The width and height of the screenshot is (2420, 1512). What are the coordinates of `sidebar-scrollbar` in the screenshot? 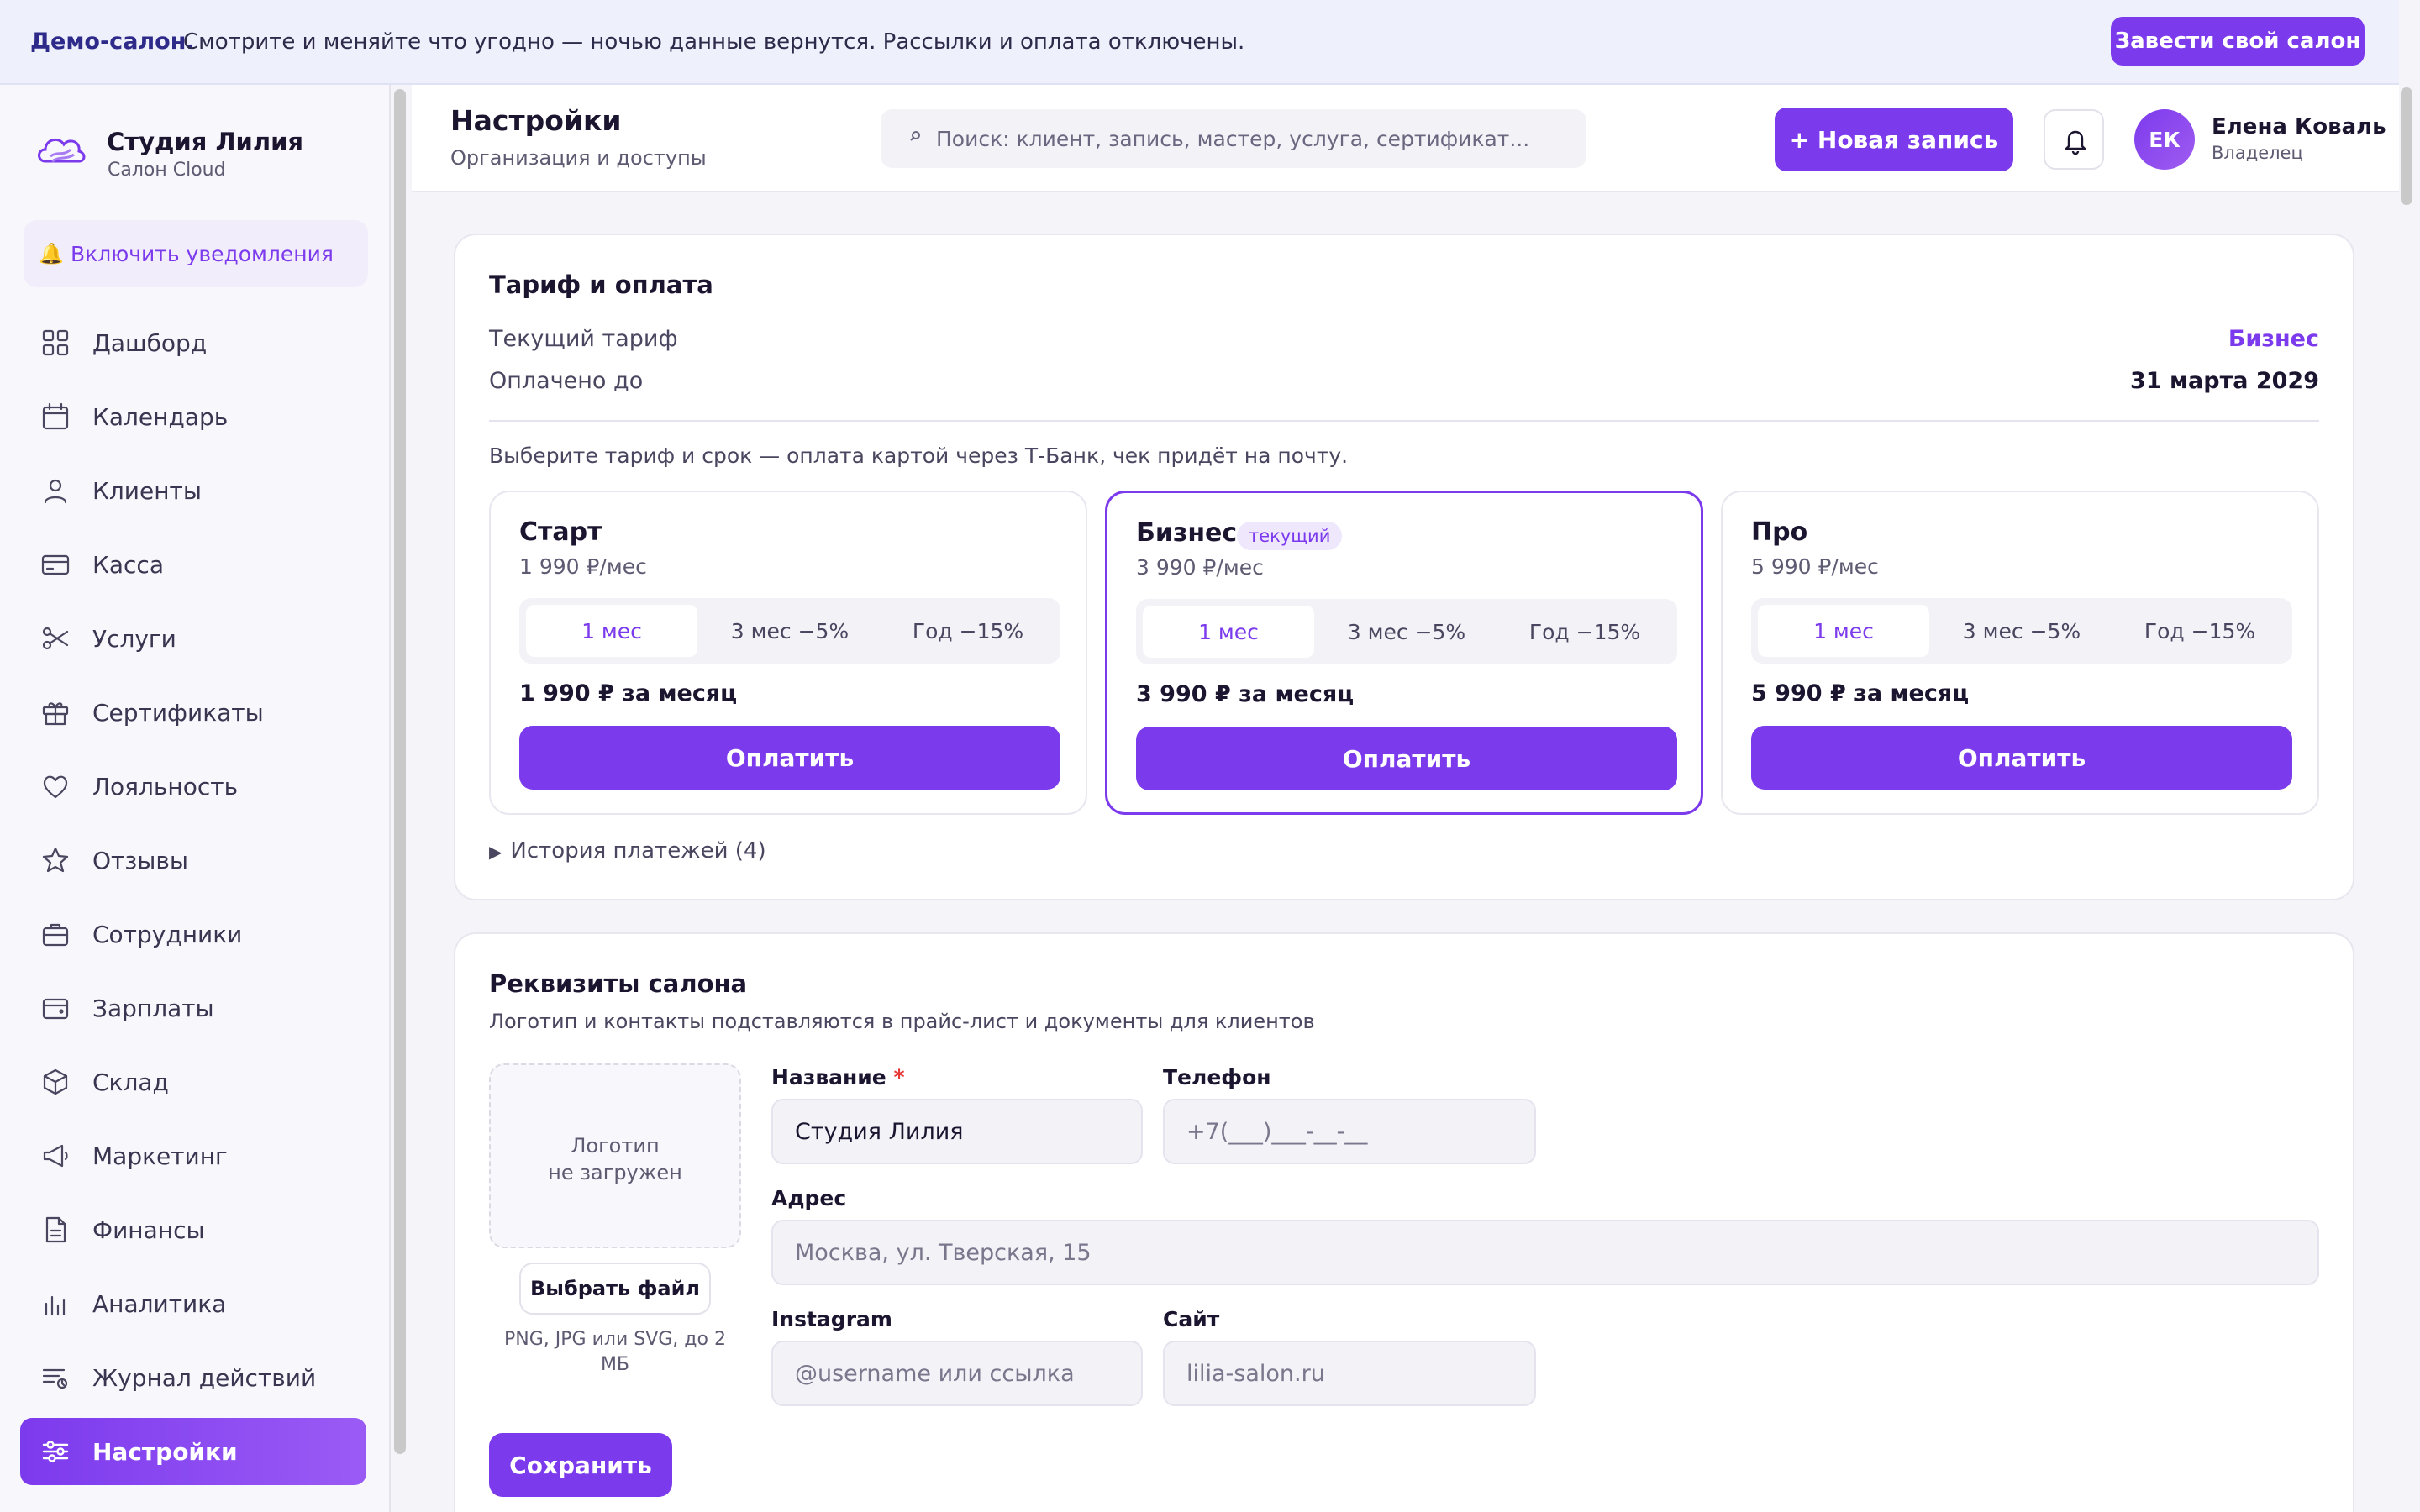 It's located at (400, 771).